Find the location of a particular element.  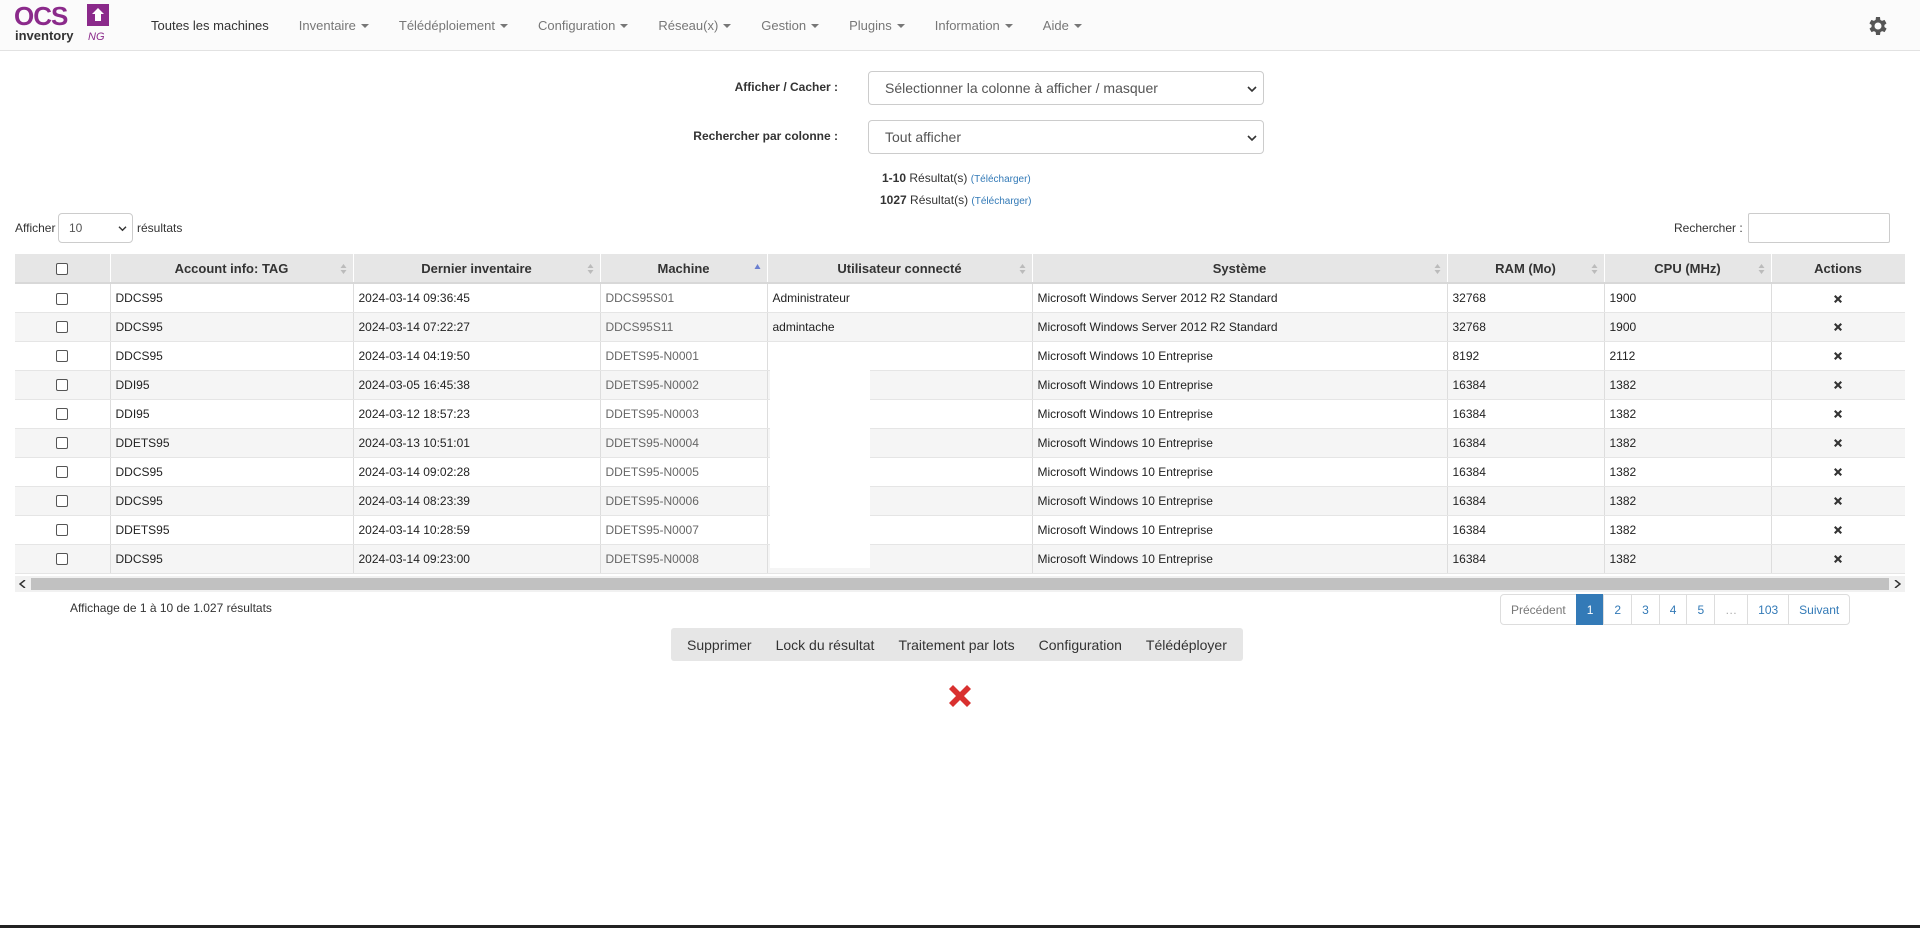

lock-result-button: Lock du résultat is located at coordinates (825, 645).